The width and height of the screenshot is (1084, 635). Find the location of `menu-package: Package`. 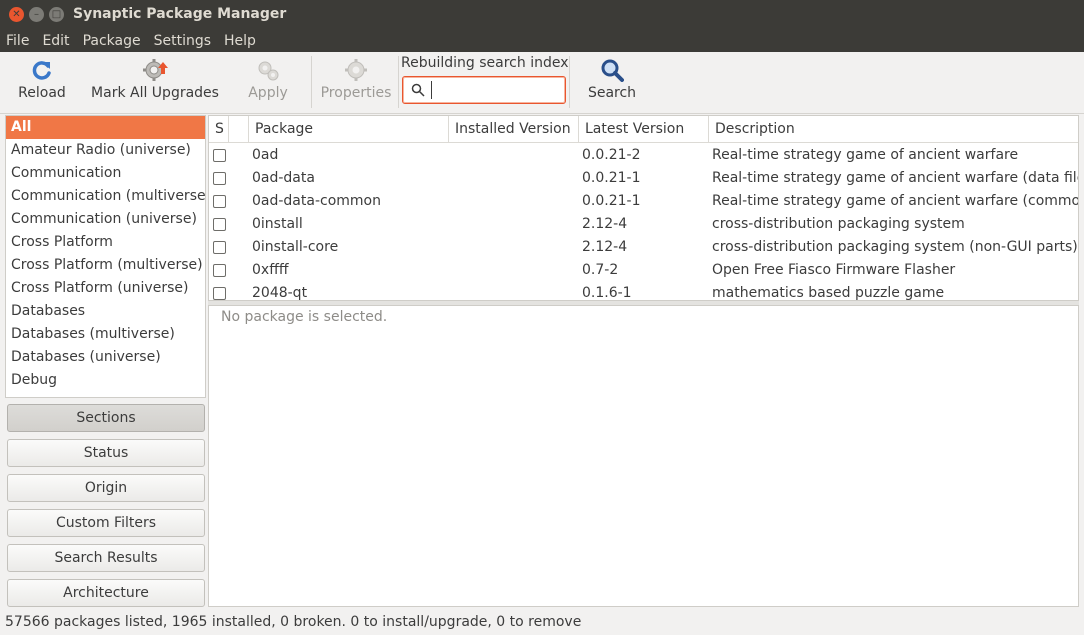

menu-package: Package is located at coordinates (112, 41).